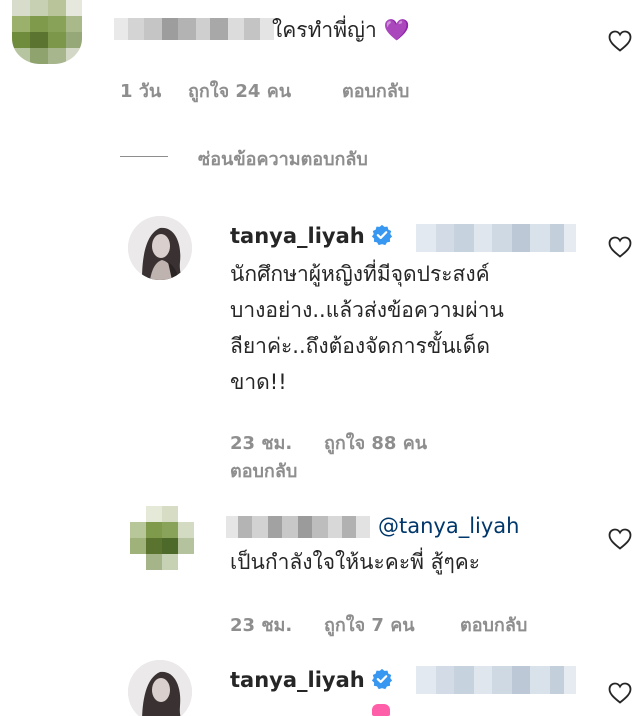 The height and width of the screenshot is (716, 640). What do you see at coordinates (360, 346) in the screenshot?
I see `reply-text-line-3: ลียาค่ะ..ถึงต้องจัดการขั้นเด็ด` at bounding box center [360, 346].